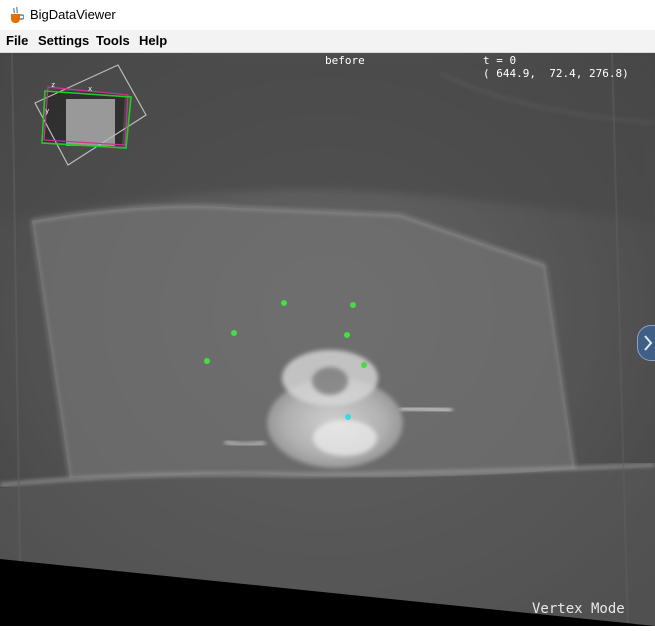  Describe the element at coordinates (556, 73) in the screenshot. I see `mouse-coordinates-label: ( 644.9, 72.4, 276.8)` at that location.